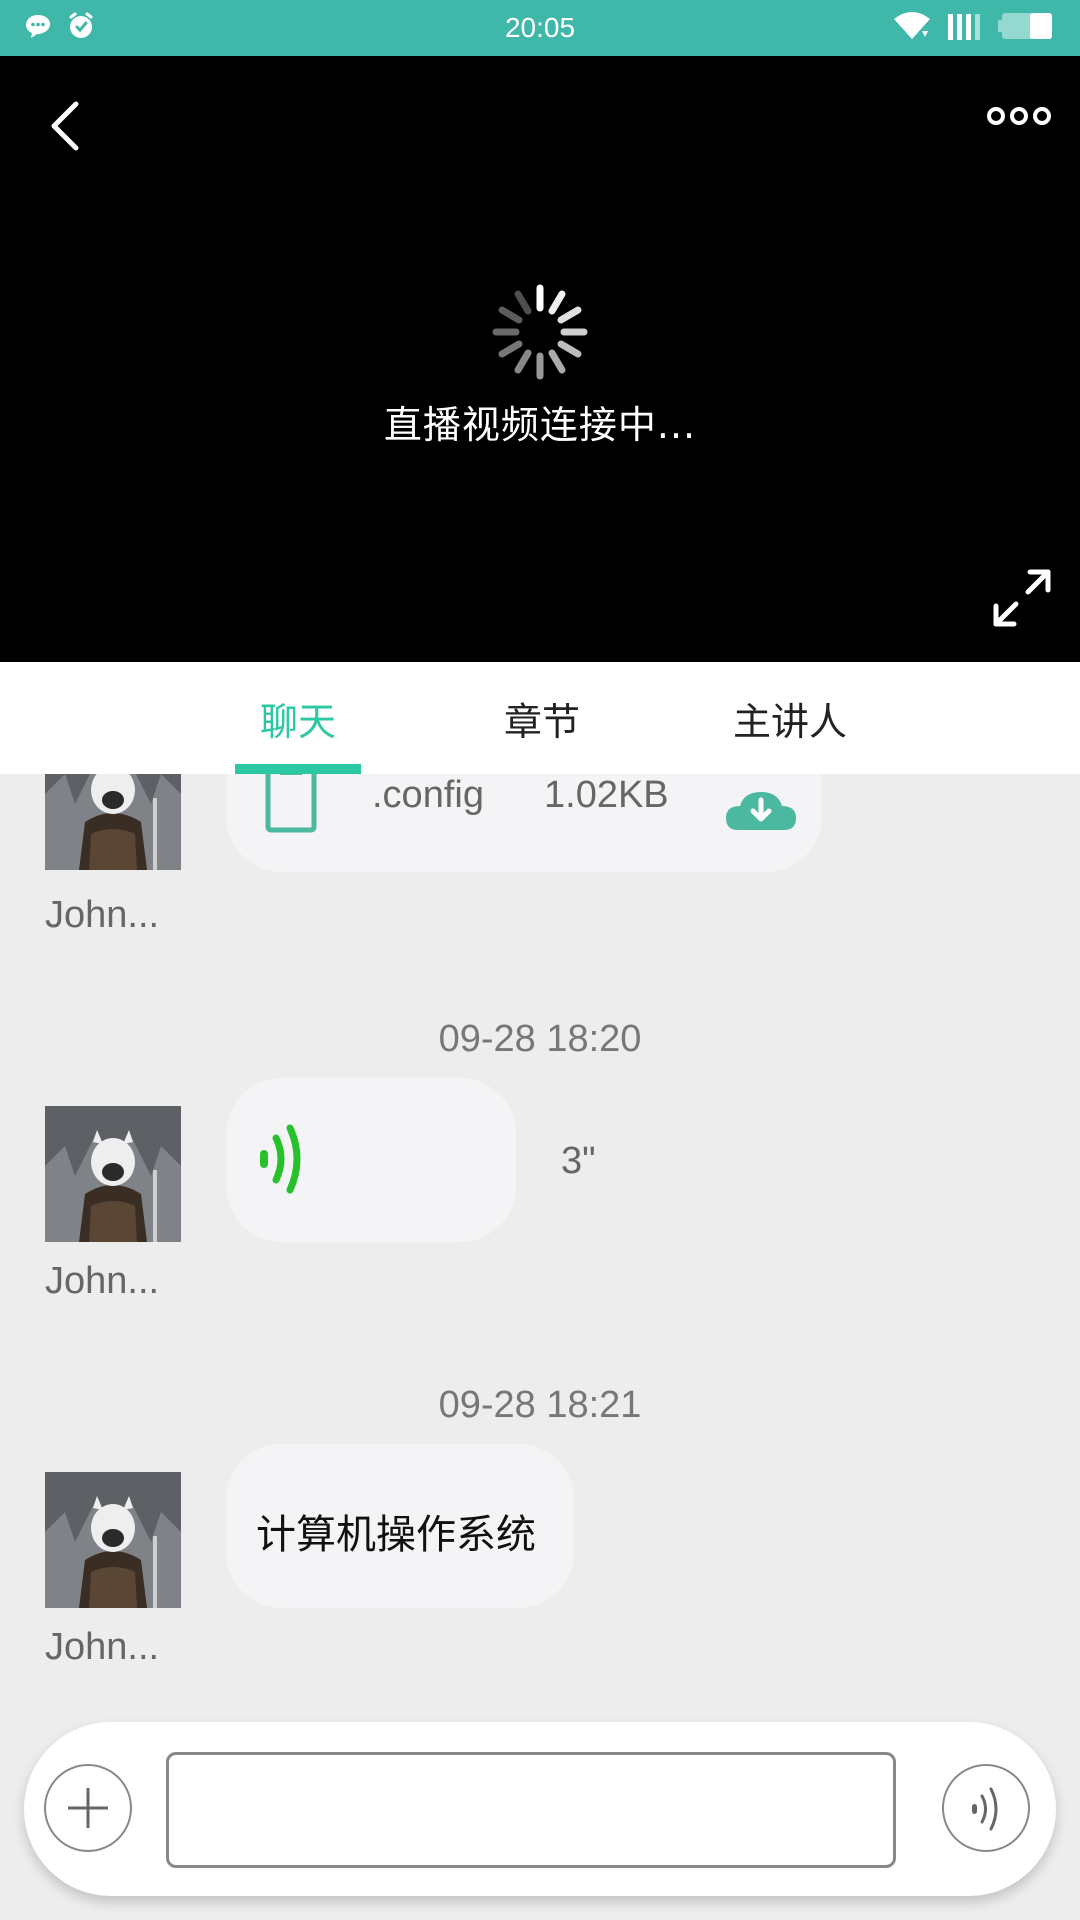  I want to click on more-icon, so click(1019, 116).